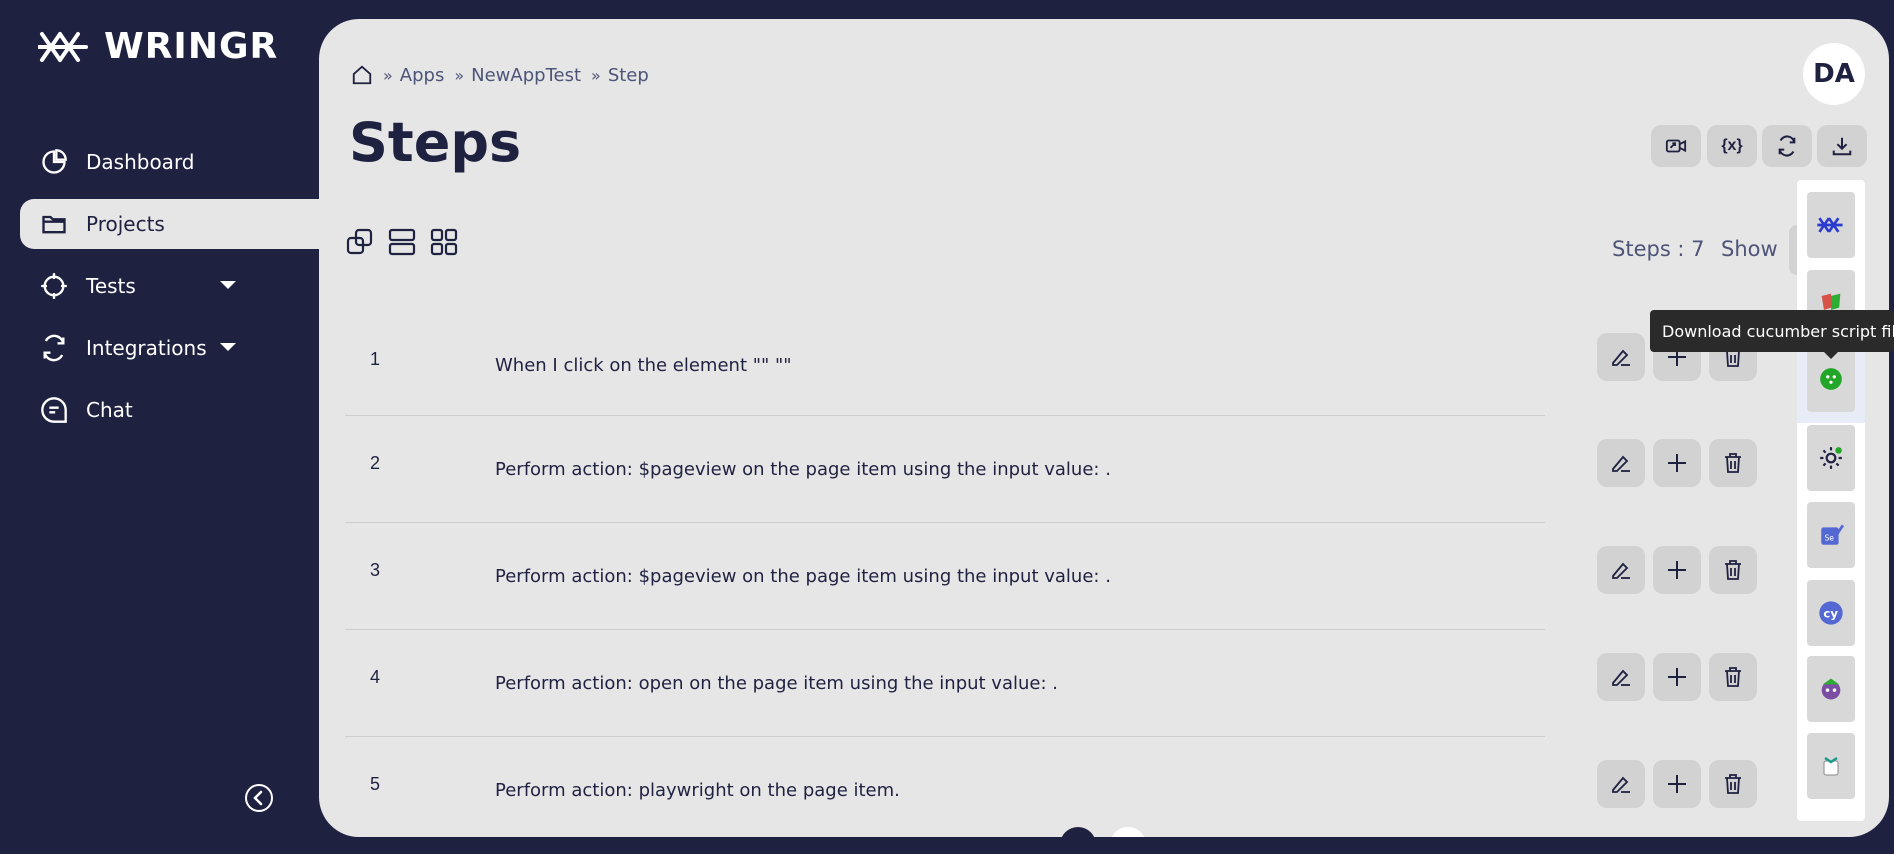 This screenshot has height=854, width=1894. Describe the element at coordinates (1658, 249) in the screenshot. I see `steps-count: Steps : 7` at that location.